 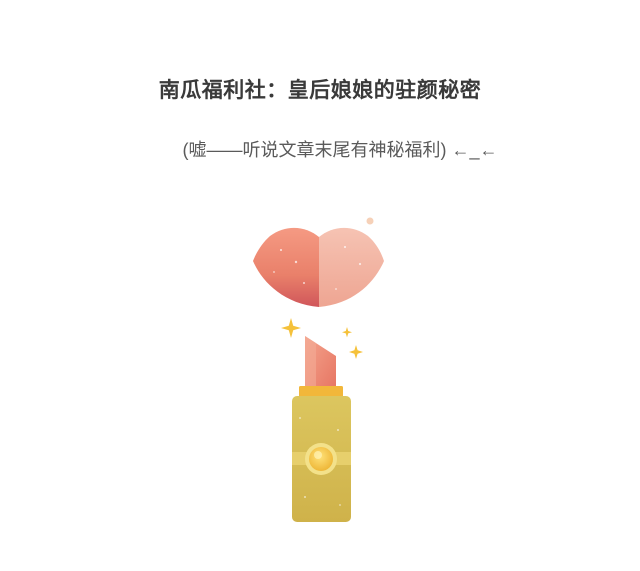 I want to click on dot-icon, so click(x=370, y=221).